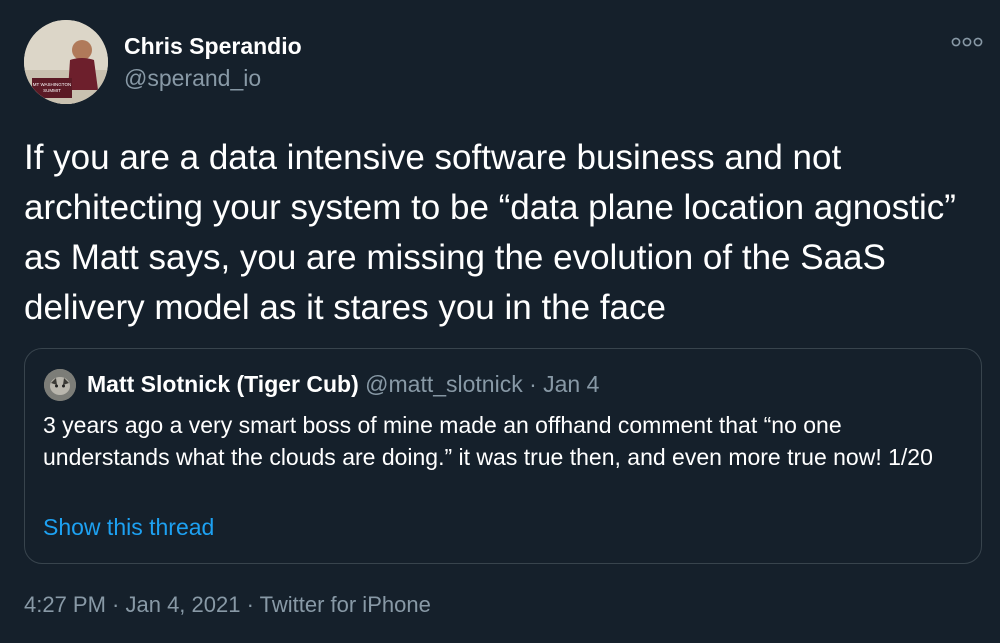 Image resolution: width=1000 pixels, height=643 pixels. Describe the element at coordinates (482, 384) in the screenshot. I see `quoted-author-handle-date: @matt_slotnick · Jan 4` at that location.